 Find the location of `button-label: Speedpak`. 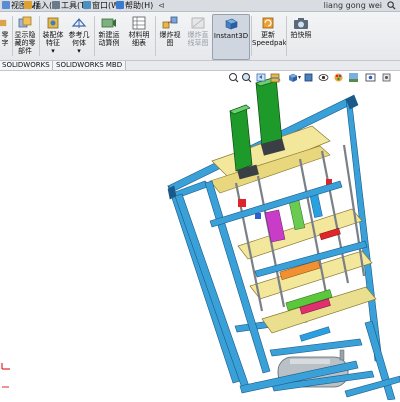

button-label: Speedpak is located at coordinates (269, 43).